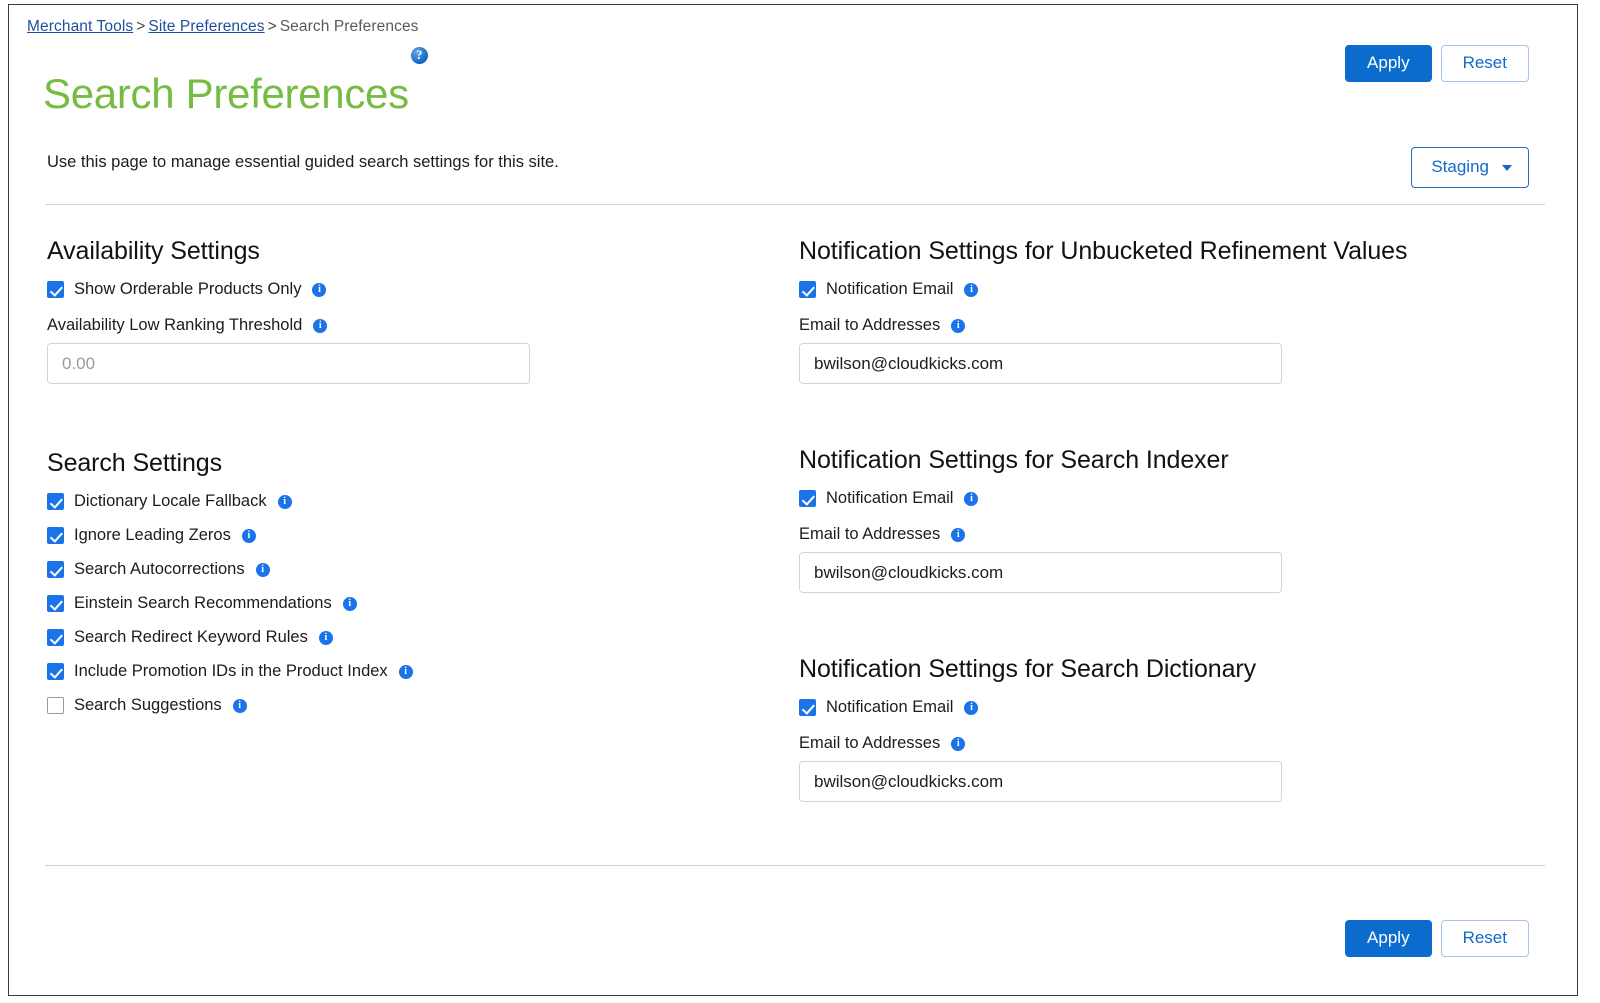  I want to click on ignore-leading-zeros-row: Ignore Leading Zeros i, so click(397, 535).